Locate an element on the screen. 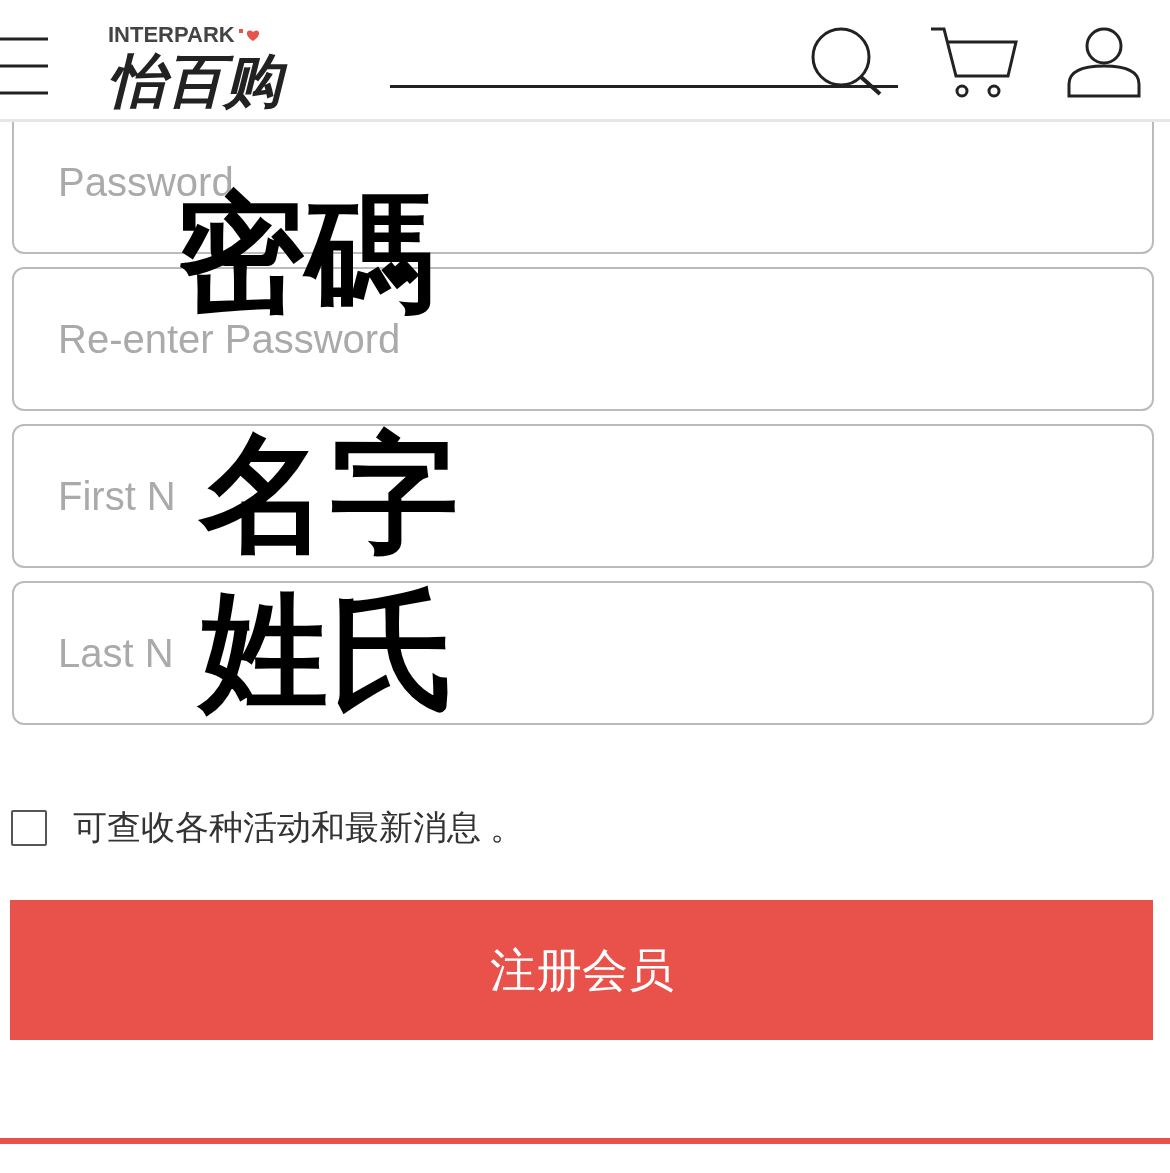 The image size is (1170, 1173). checkbox-label: 可查收各种活动和最新消息 。 is located at coordinates (299, 827).